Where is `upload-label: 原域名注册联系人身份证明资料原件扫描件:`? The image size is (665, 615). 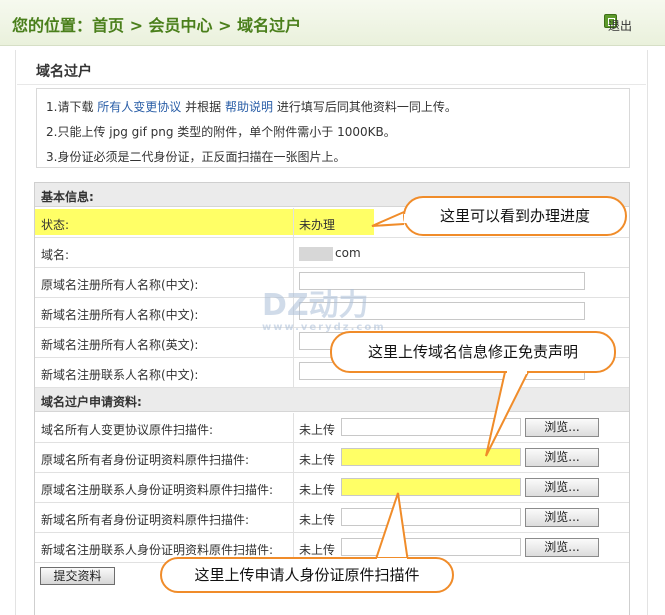
upload-label: 原域名注册联系人身份证明资料原件扫描件: is located at coordinates (157, 490).